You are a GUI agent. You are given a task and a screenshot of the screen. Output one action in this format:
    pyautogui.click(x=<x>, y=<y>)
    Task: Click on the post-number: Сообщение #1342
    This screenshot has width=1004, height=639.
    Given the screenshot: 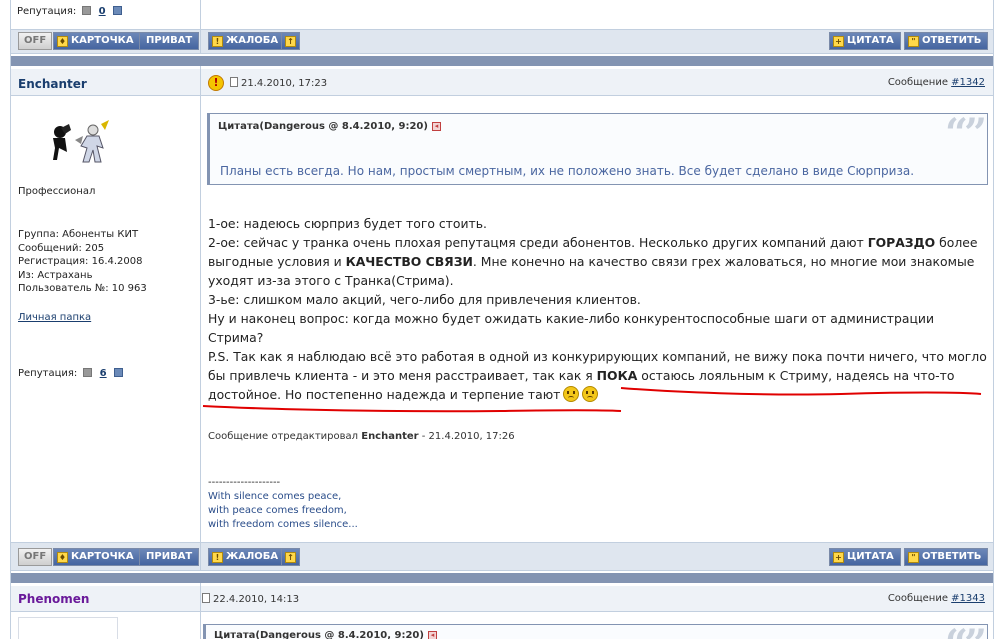 What is the action you would take?
    pyautogui.click(x=936, y=82)
    